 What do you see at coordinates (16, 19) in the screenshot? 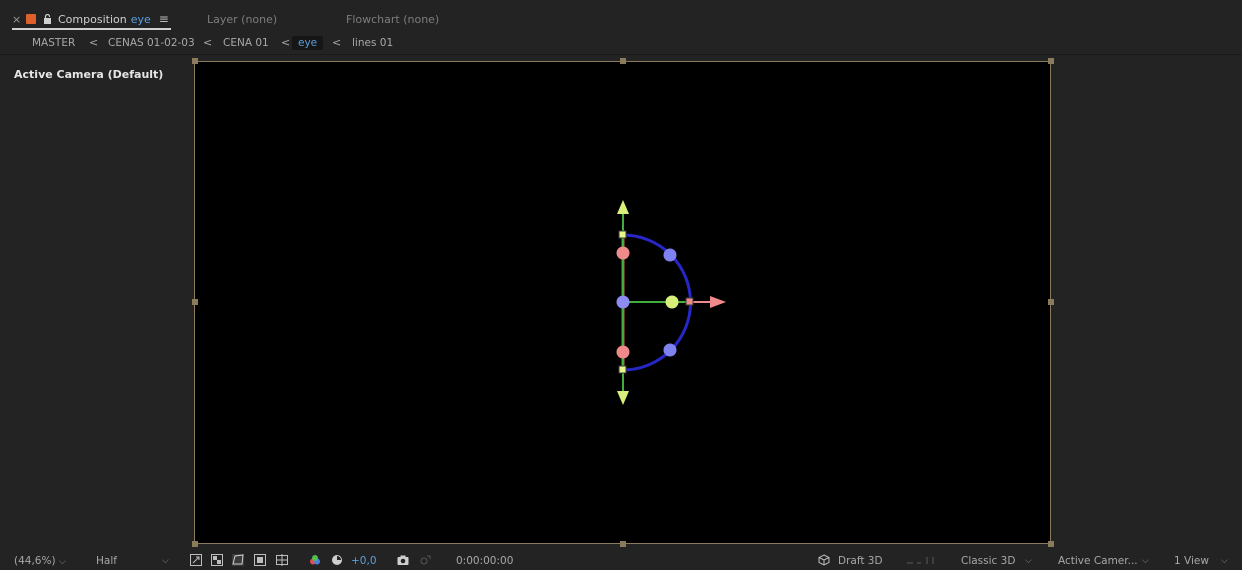
I see `close-icon: ×` at bounding box center [16, 19].